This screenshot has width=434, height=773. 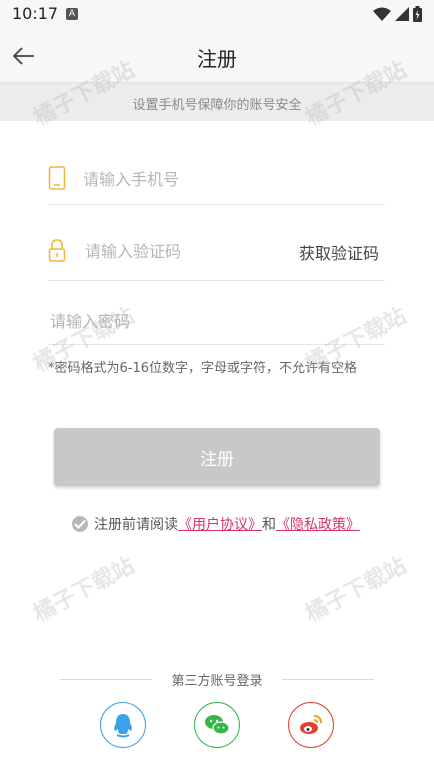 I want to click on password-input, so click(x=210, y=321).